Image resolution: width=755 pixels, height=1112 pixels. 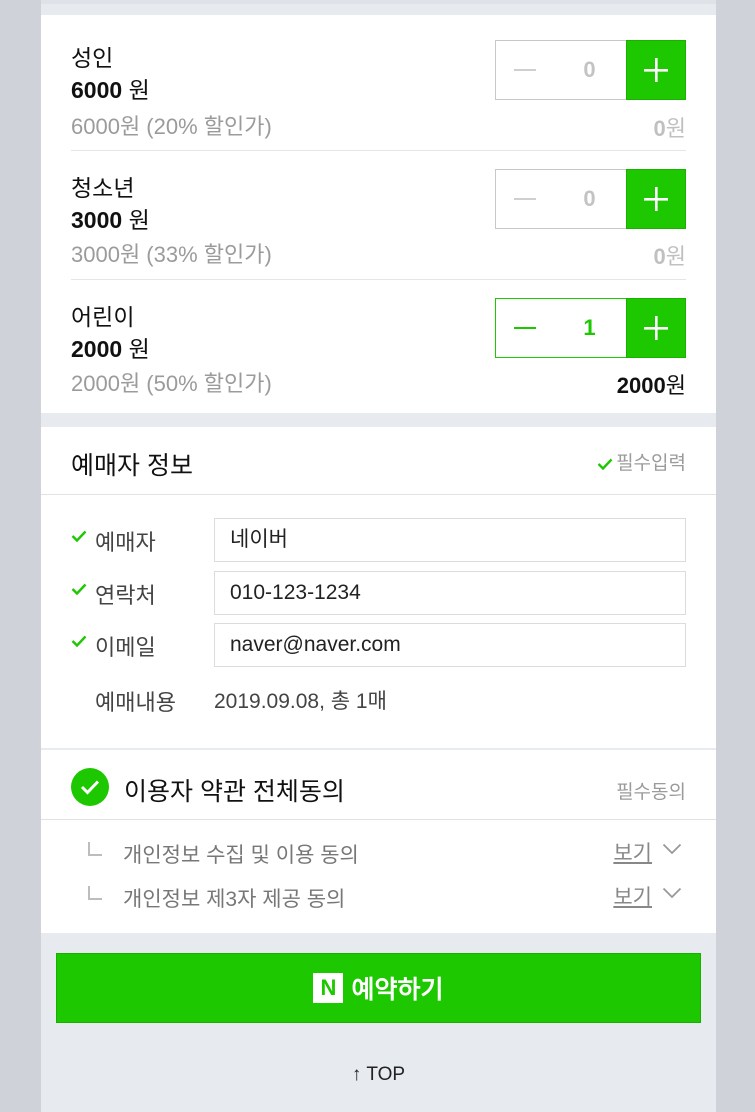 I want to click on email-field: naver@naver.com, so click(x=450, y=645).